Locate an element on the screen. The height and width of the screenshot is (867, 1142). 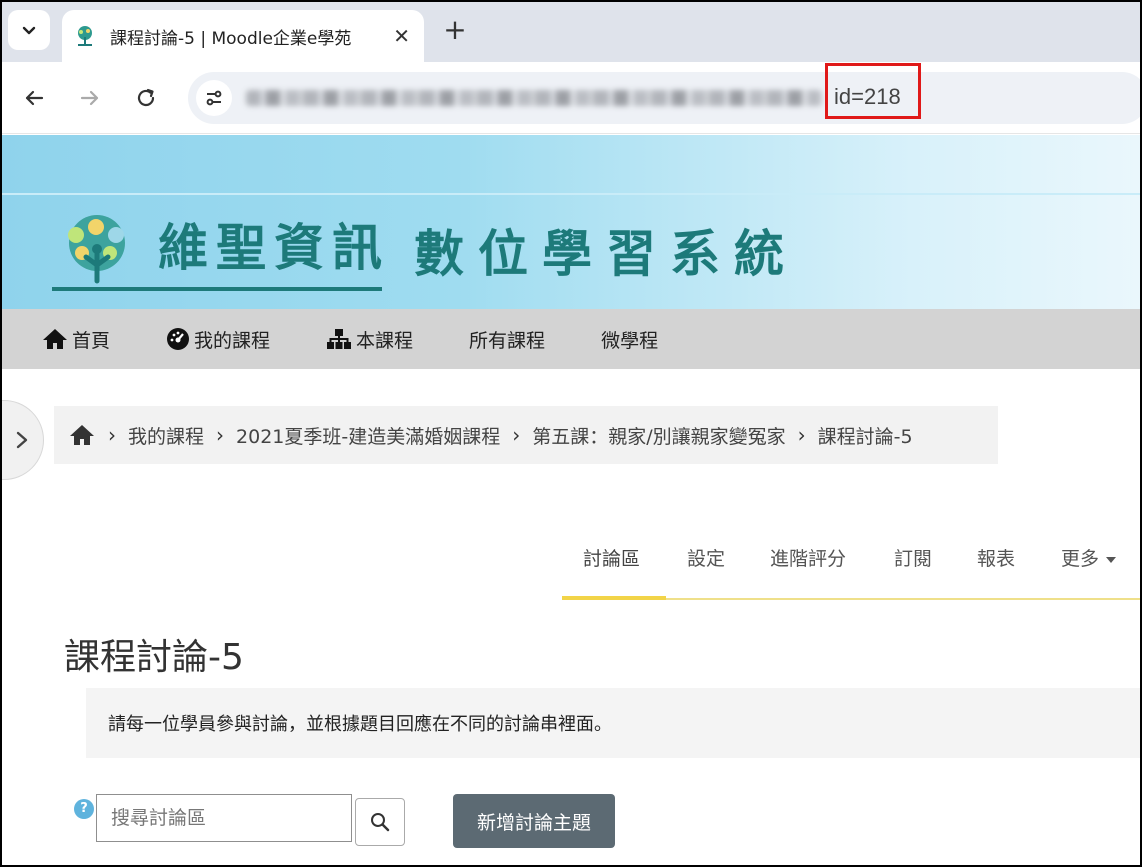
breadcrumb-my-courses: 我的課程 is located at coordinates (166, 435).